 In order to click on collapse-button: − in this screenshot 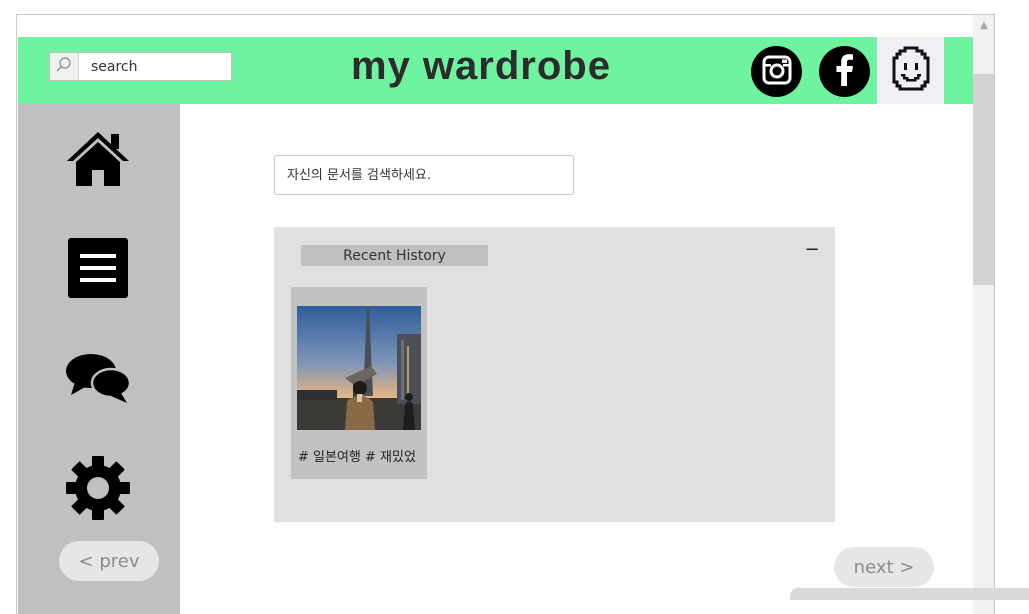, I will do `click(812, 249)`.